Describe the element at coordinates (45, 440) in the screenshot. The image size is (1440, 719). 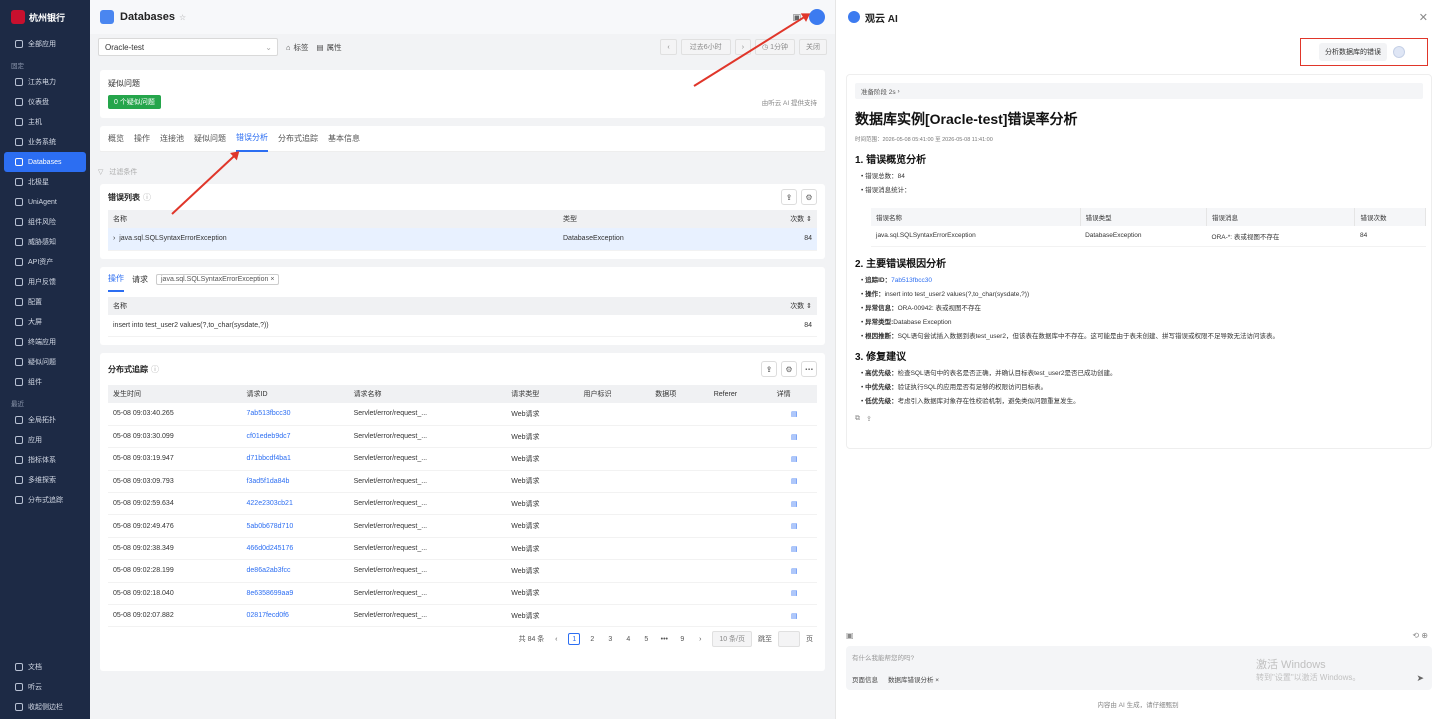
I see `sidebar-recent-item: 应用` at that location.